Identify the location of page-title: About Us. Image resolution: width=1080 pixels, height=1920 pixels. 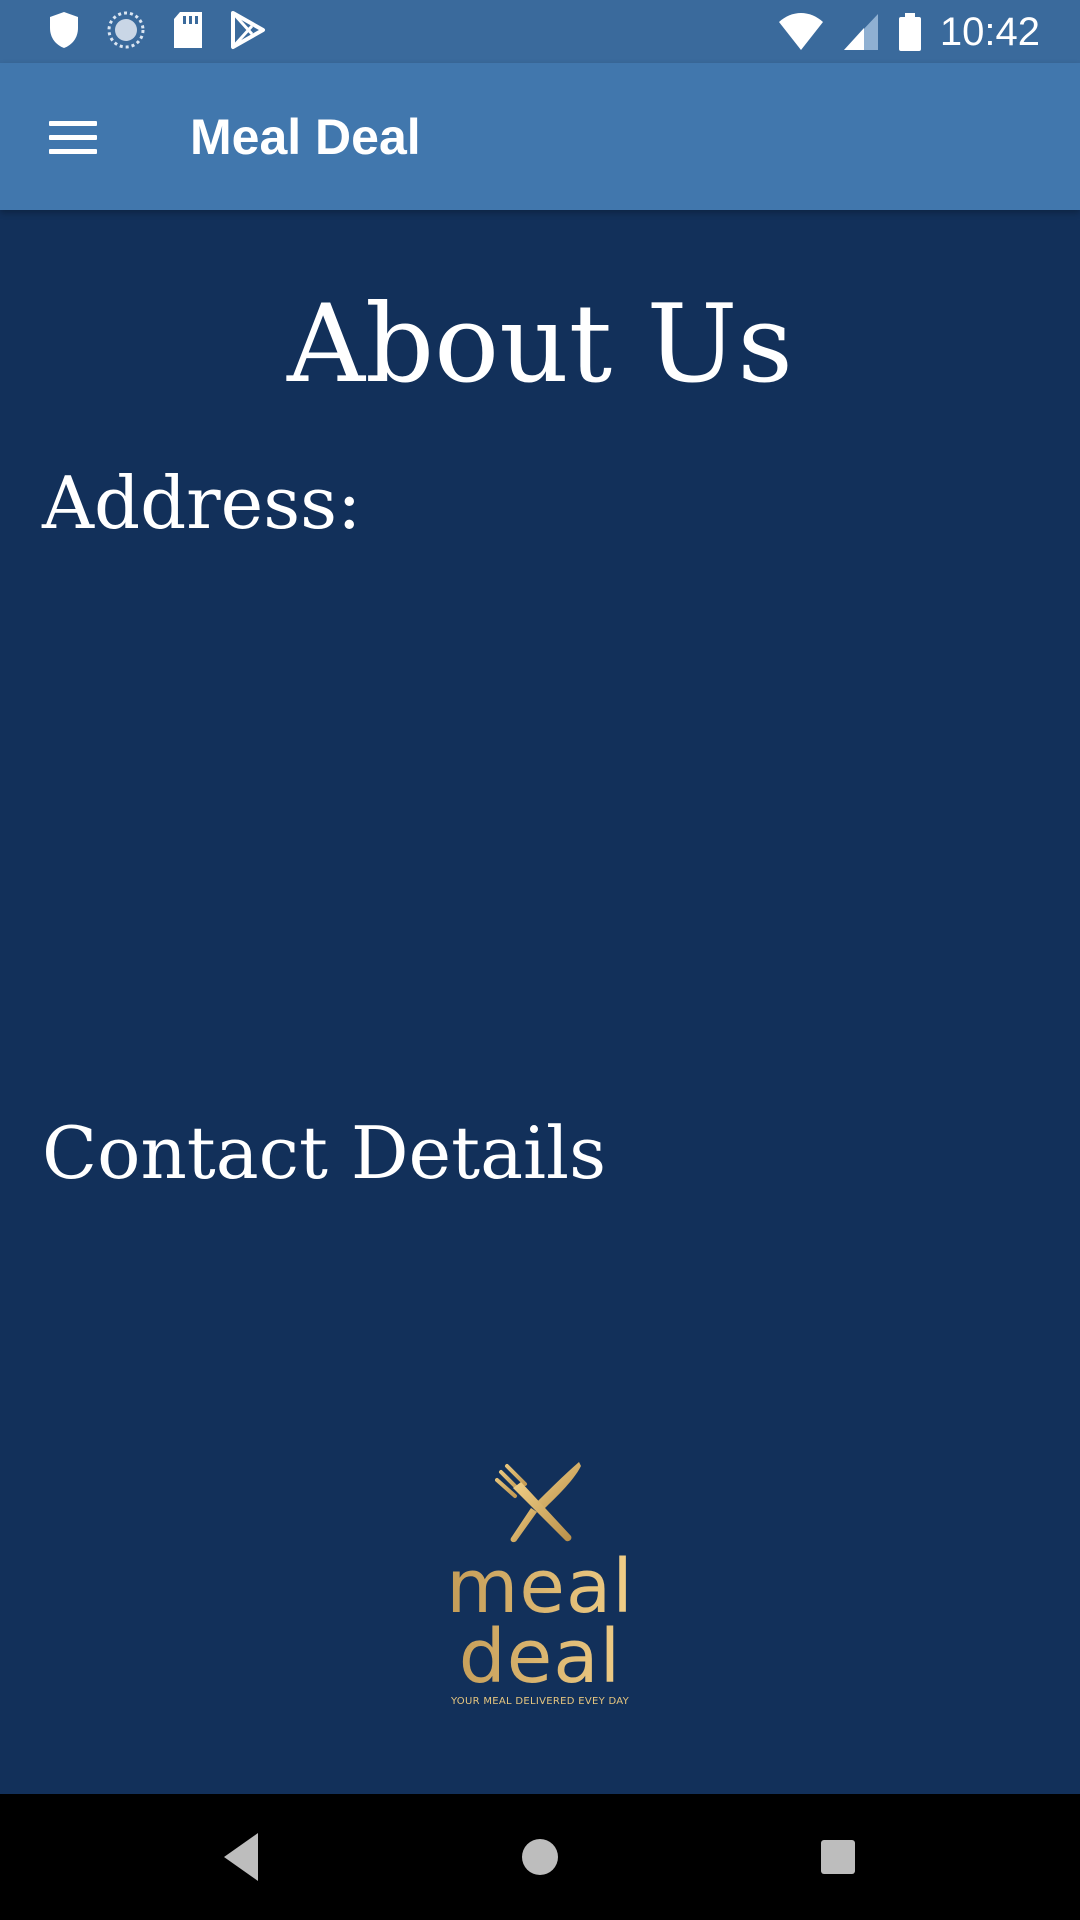
(540, 344).